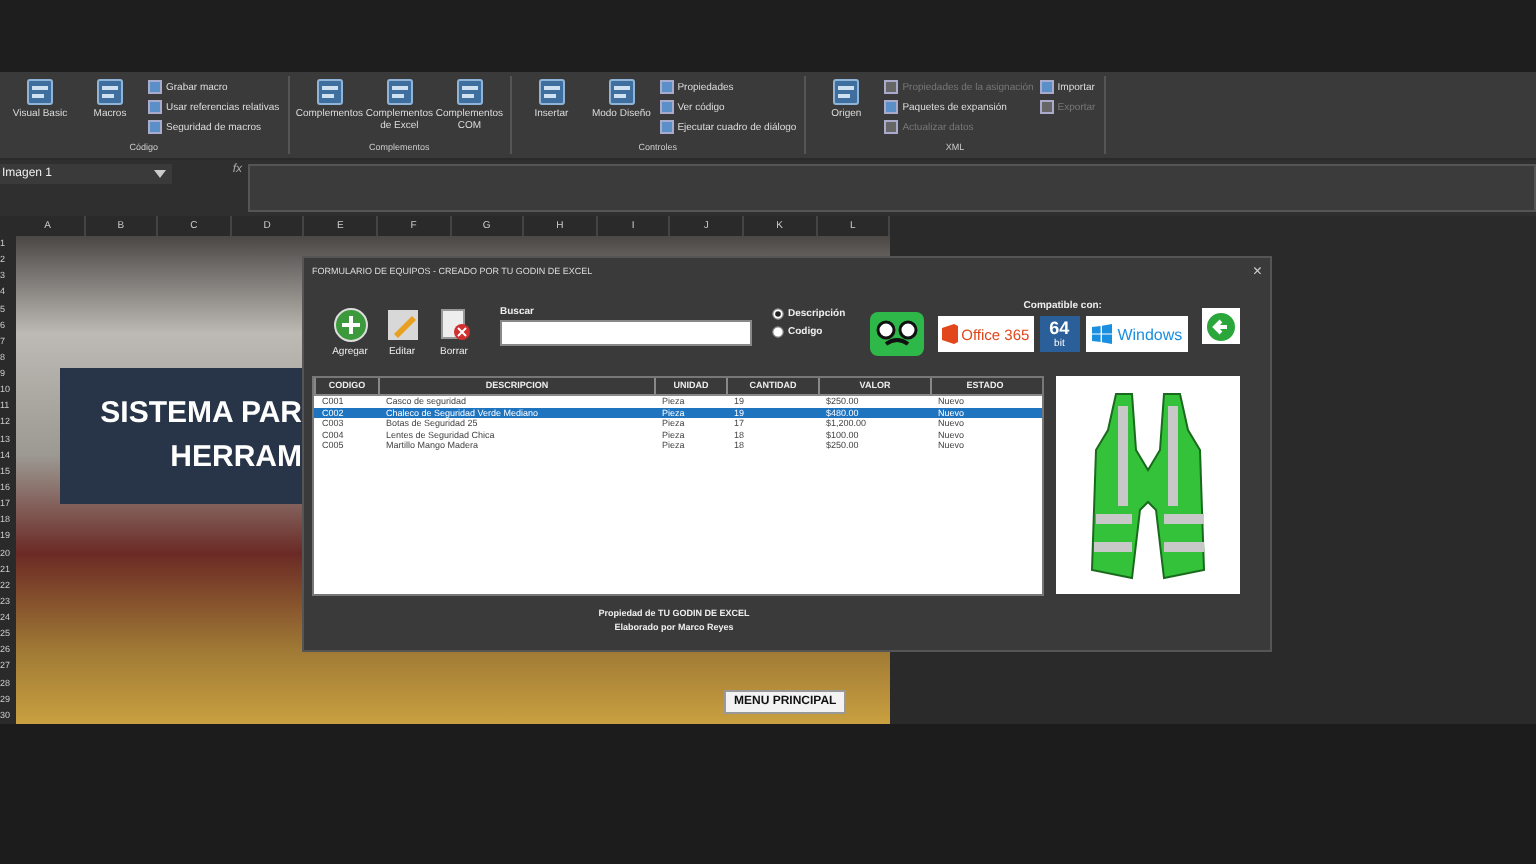 The width and height of the screenshot is (1536, 864). I want to click on caret-icon, so click(160, 174).